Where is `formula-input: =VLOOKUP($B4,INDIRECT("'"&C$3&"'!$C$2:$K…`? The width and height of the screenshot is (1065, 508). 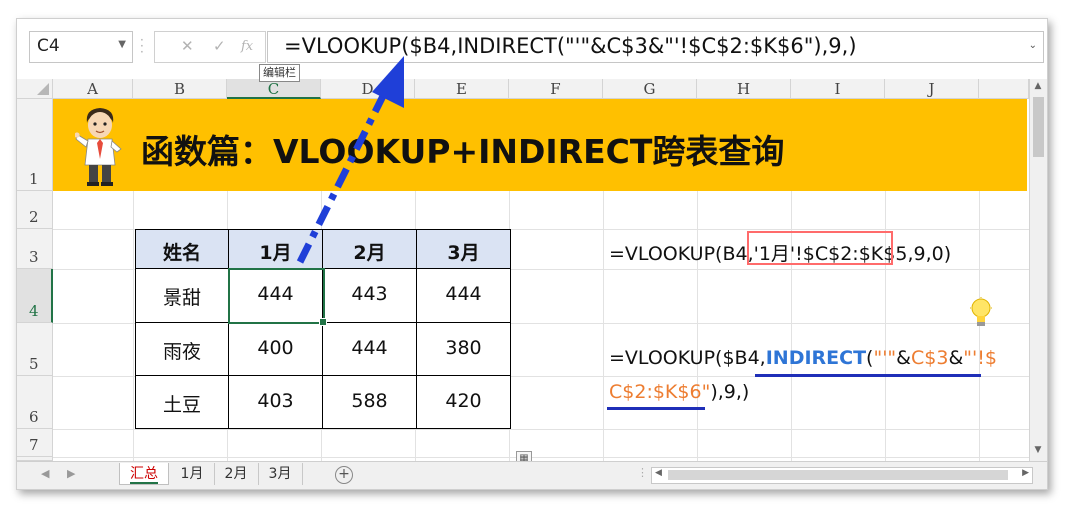 formula-input: =VLOOKUP($B4,INDIRECT("'"&C$3&"'!$C$2:$K… is located at coordinates (655, 47).